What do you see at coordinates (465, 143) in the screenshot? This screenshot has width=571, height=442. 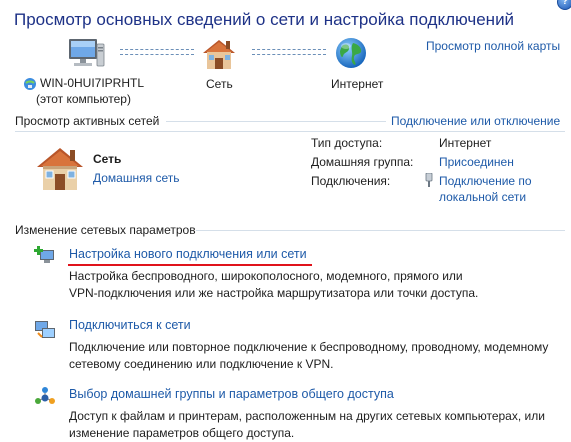 I see `access-type-value: Интернет` at bounding box center [465, 143].